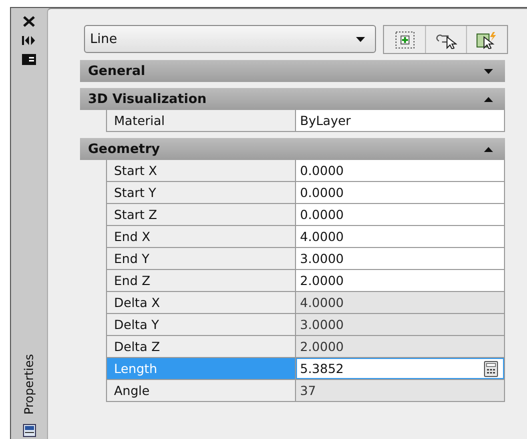 Image resolution: width=527 pixels, height=439 pixels. Describe the element at coordinates (400, 390) in the screenshot. I see `property-value: 37` at that location.